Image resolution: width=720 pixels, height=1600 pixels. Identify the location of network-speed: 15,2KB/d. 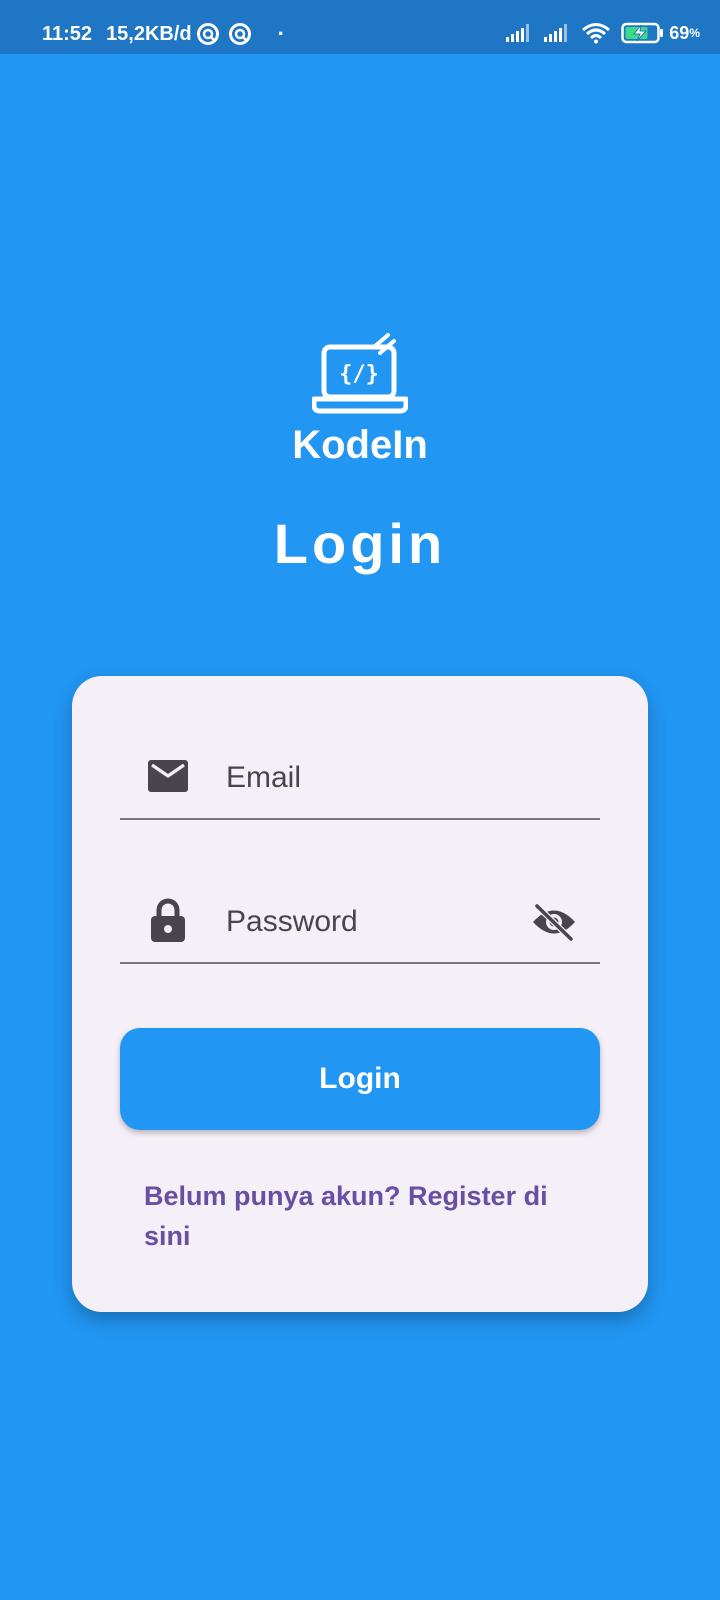
(149, 34).